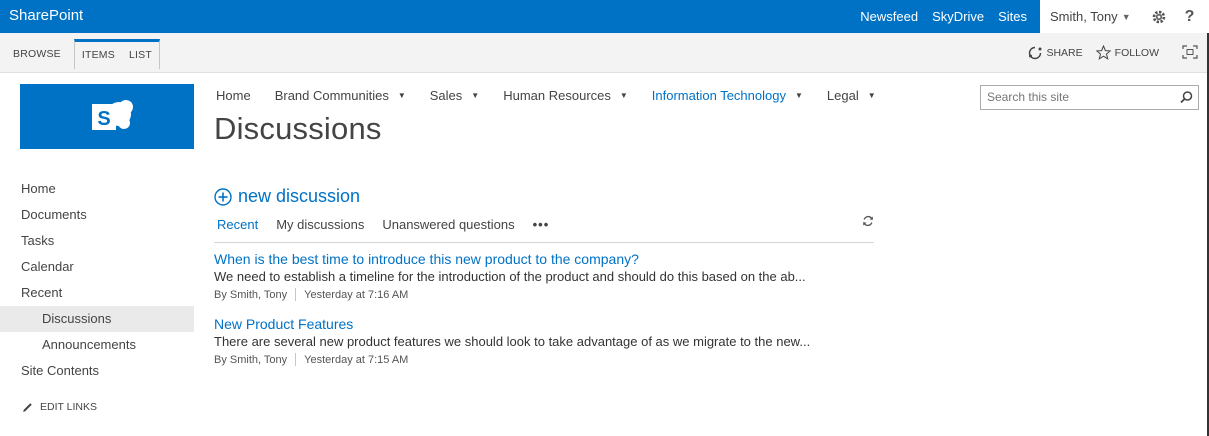  I want to click on refresh-icon, so click(868, 221).